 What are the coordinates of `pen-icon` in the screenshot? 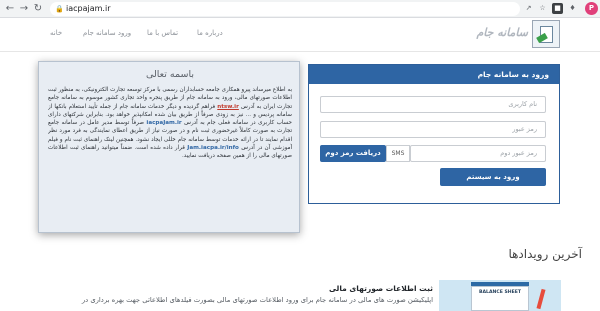 It's located at (541, 299).